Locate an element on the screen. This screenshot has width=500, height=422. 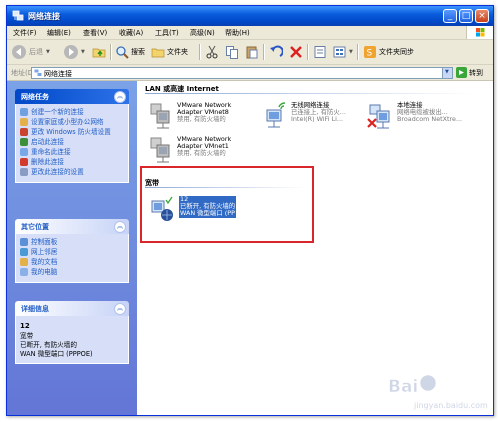
task-change-settings: 更改此连接的设置 is located at coordinates (72, 172).